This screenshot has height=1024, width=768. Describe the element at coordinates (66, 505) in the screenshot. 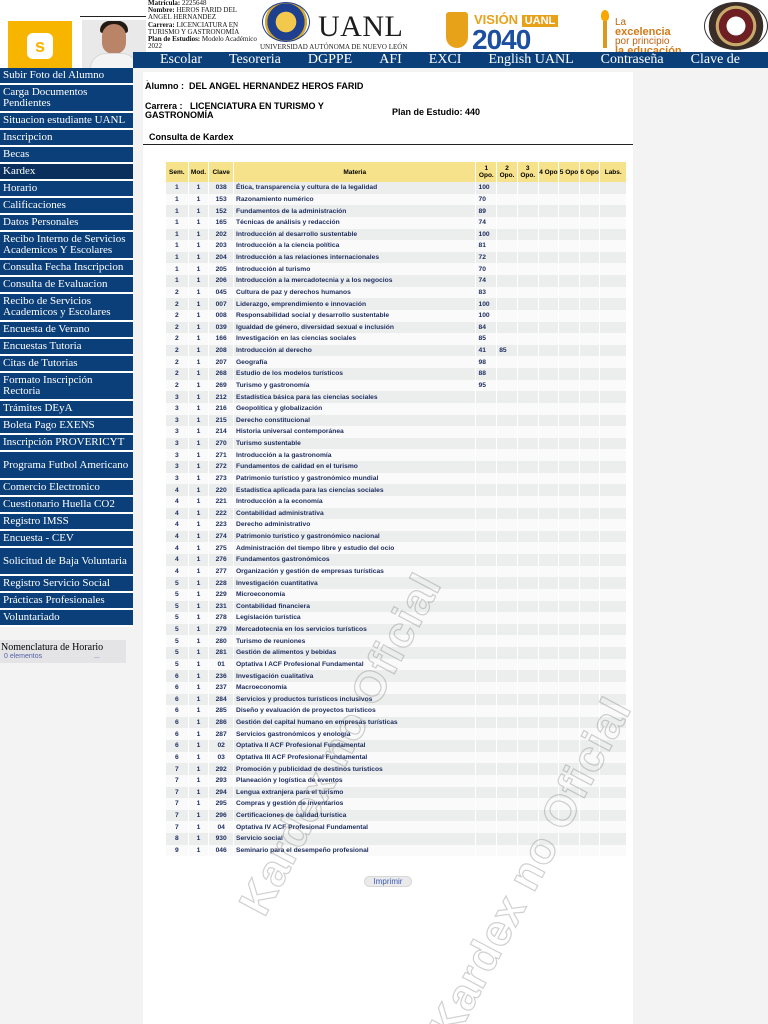

I see `sidebar-item-cuestionario-huella-co2: Cuestionario Huella CO2` at that location.